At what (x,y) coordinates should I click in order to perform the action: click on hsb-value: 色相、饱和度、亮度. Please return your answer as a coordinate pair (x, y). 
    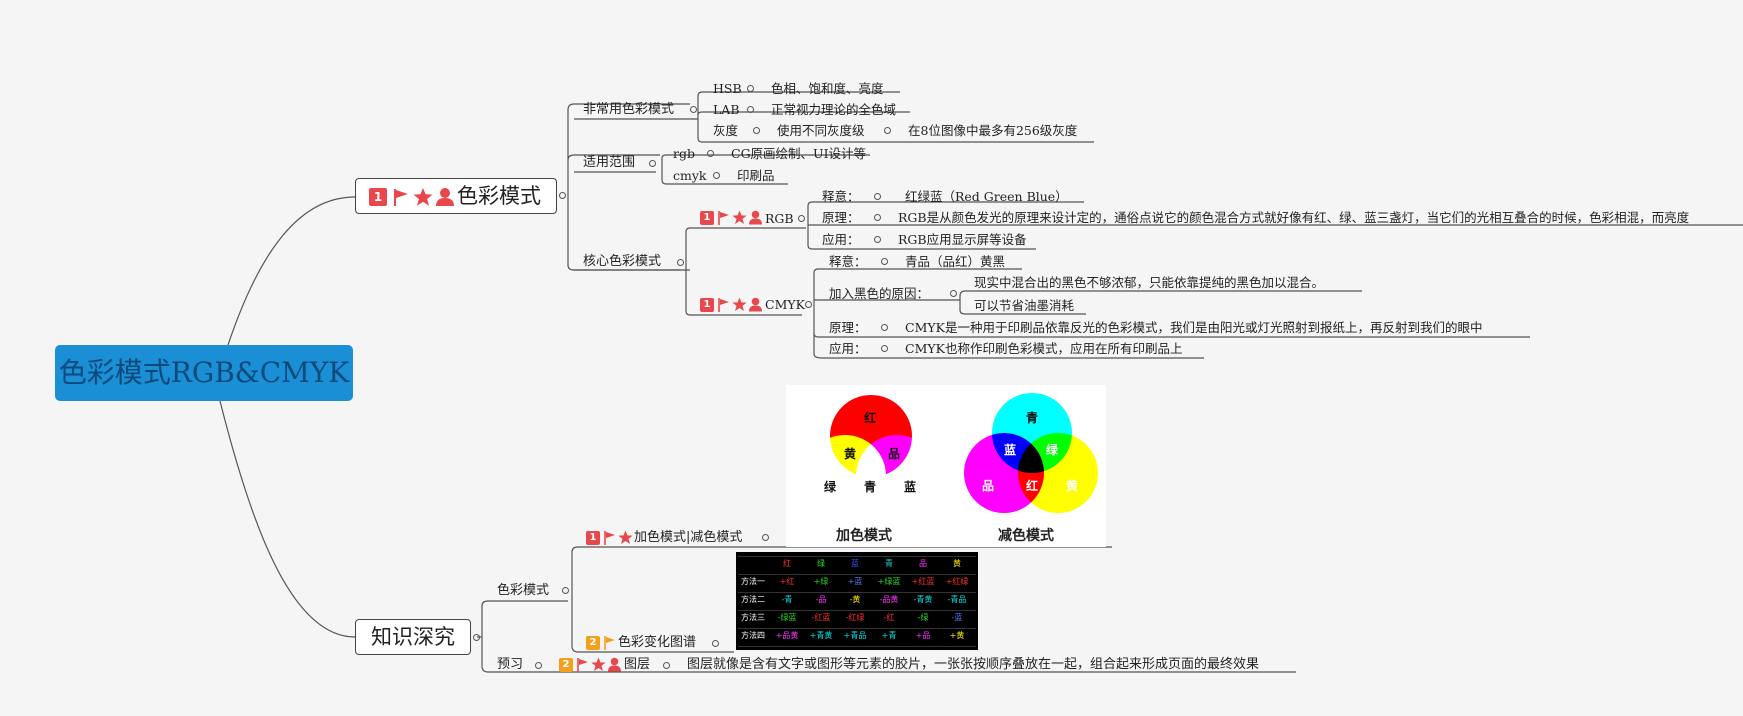
    Looking at the image, I should click on (827, 89).